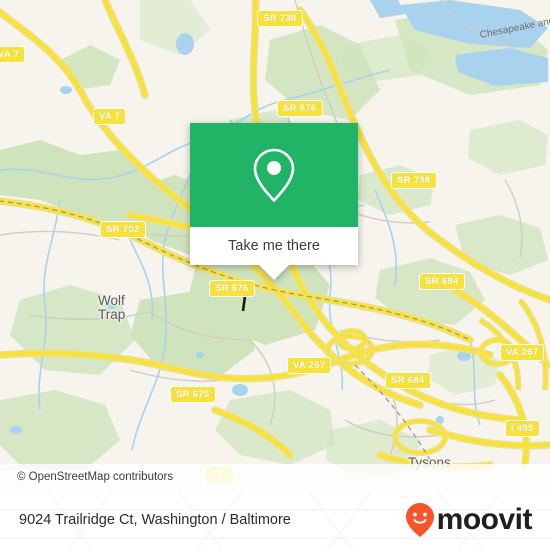  Describe the element at coordinates (123, 229) in the screenshot. I see `road-shield: SR 702` at that location.